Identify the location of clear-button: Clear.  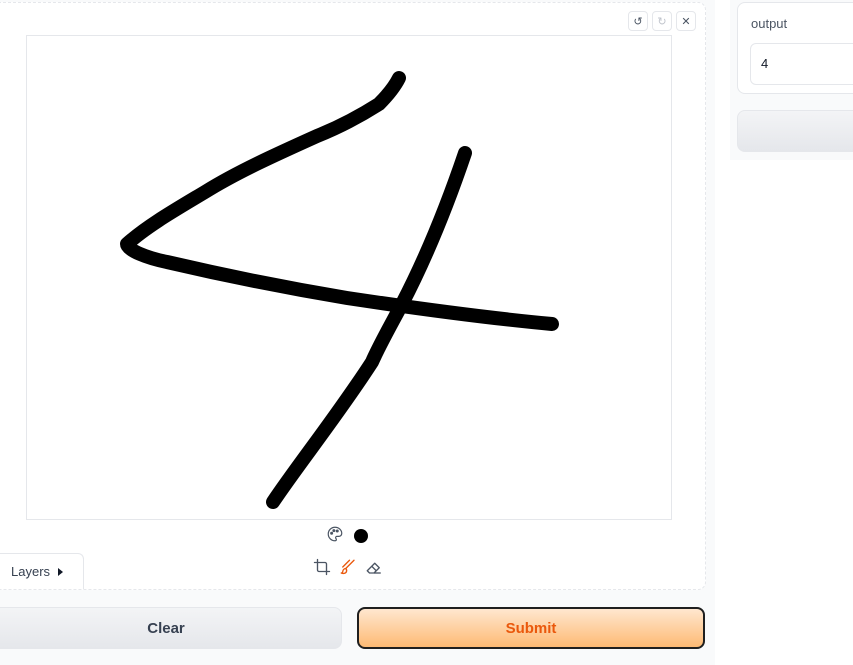
(171, 628).